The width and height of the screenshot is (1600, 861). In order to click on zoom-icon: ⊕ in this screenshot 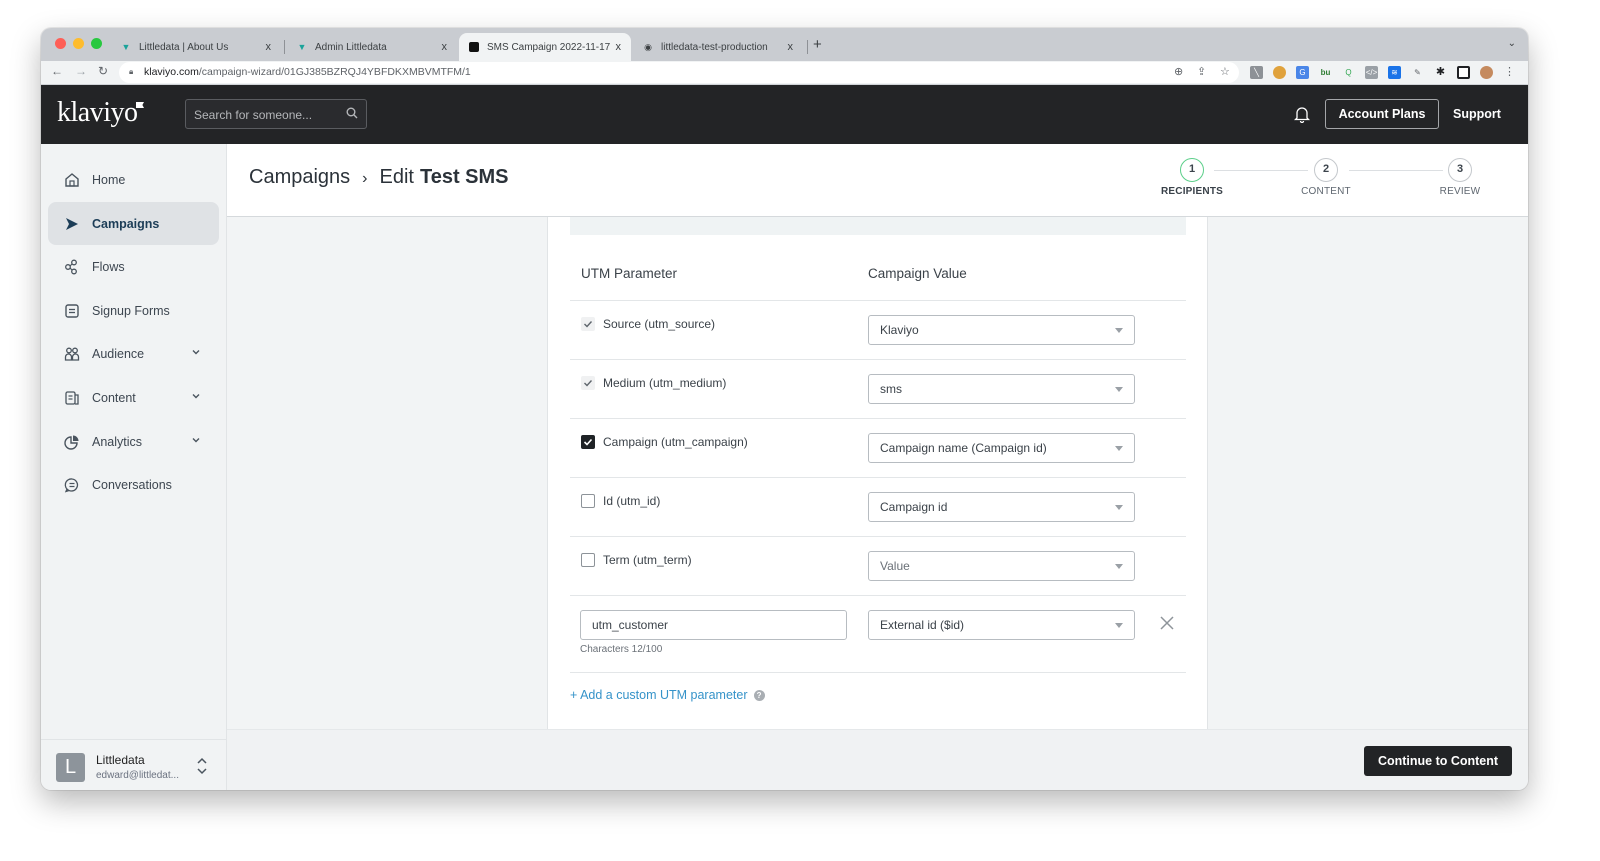, I will do `click(1178, 71)`.